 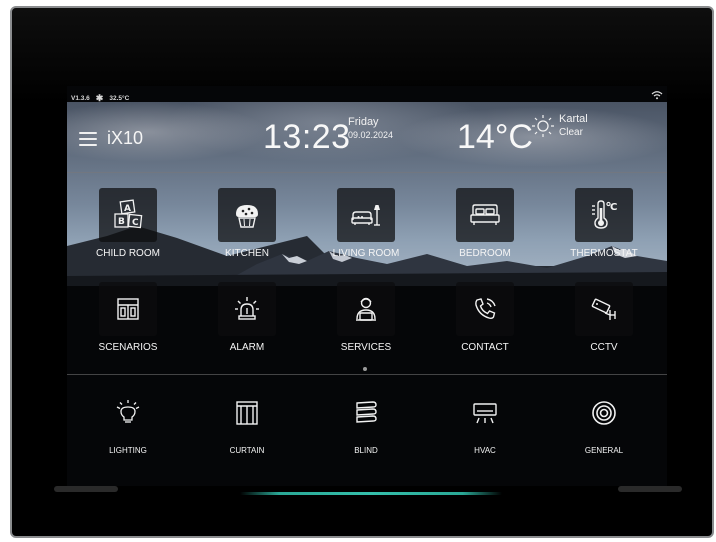 What do you see at coordinates (485, 253) in the screenshot?
I see `room-label: BEDROOM` at bounding box center [485, 253].